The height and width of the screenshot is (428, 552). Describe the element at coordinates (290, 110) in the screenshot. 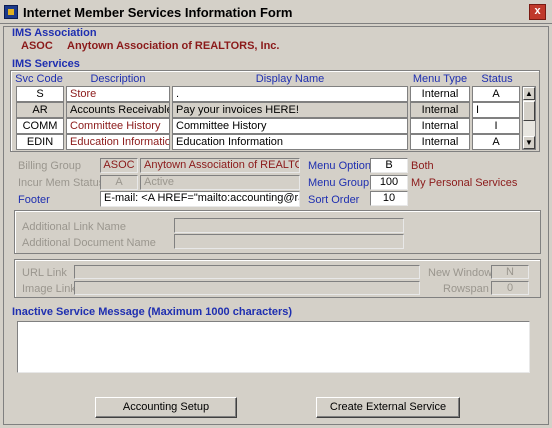

I see `display-name-cell: Pay your invoices HERE!` at that location.